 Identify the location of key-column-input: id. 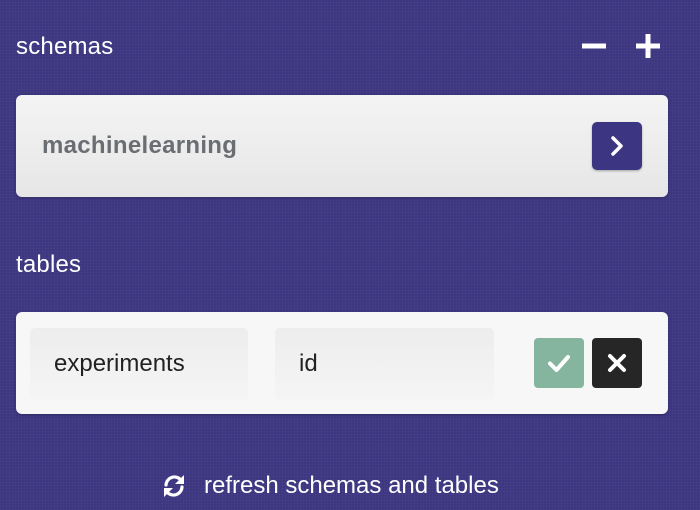
(384, 364).